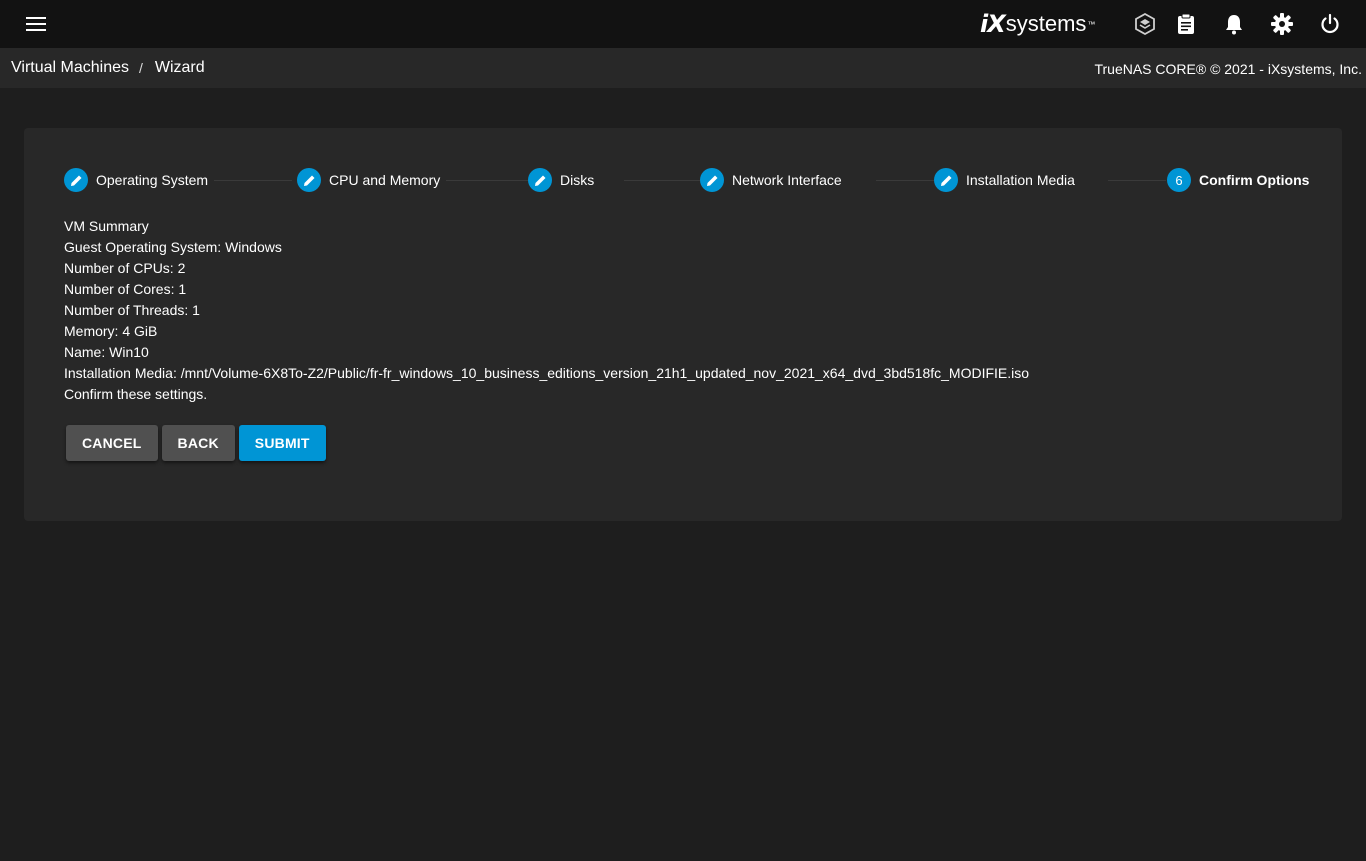 The width and height of the screenshot is (1366, 861). What do you see at coordinates (1254, 180) in the screenshot?
I see `step-label: Confirm Options` at bounding box center [1254, 180].